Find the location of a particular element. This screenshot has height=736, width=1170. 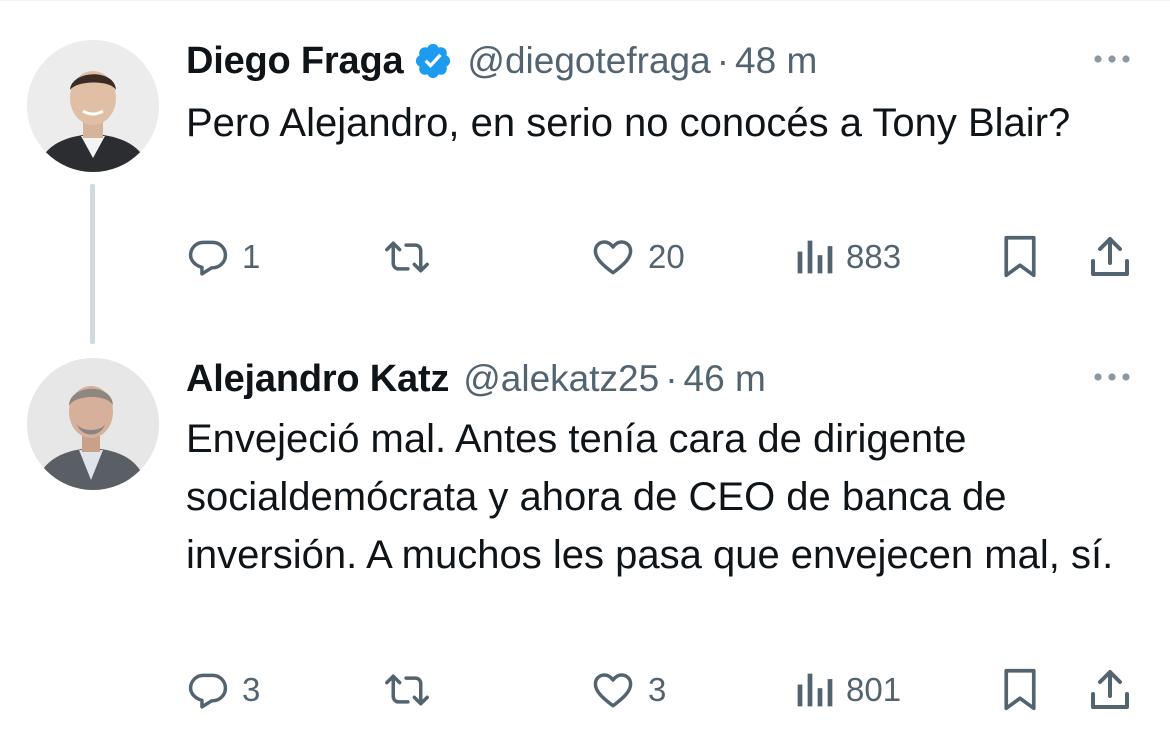

like-count: 3 is located at coordinates (657, 689).